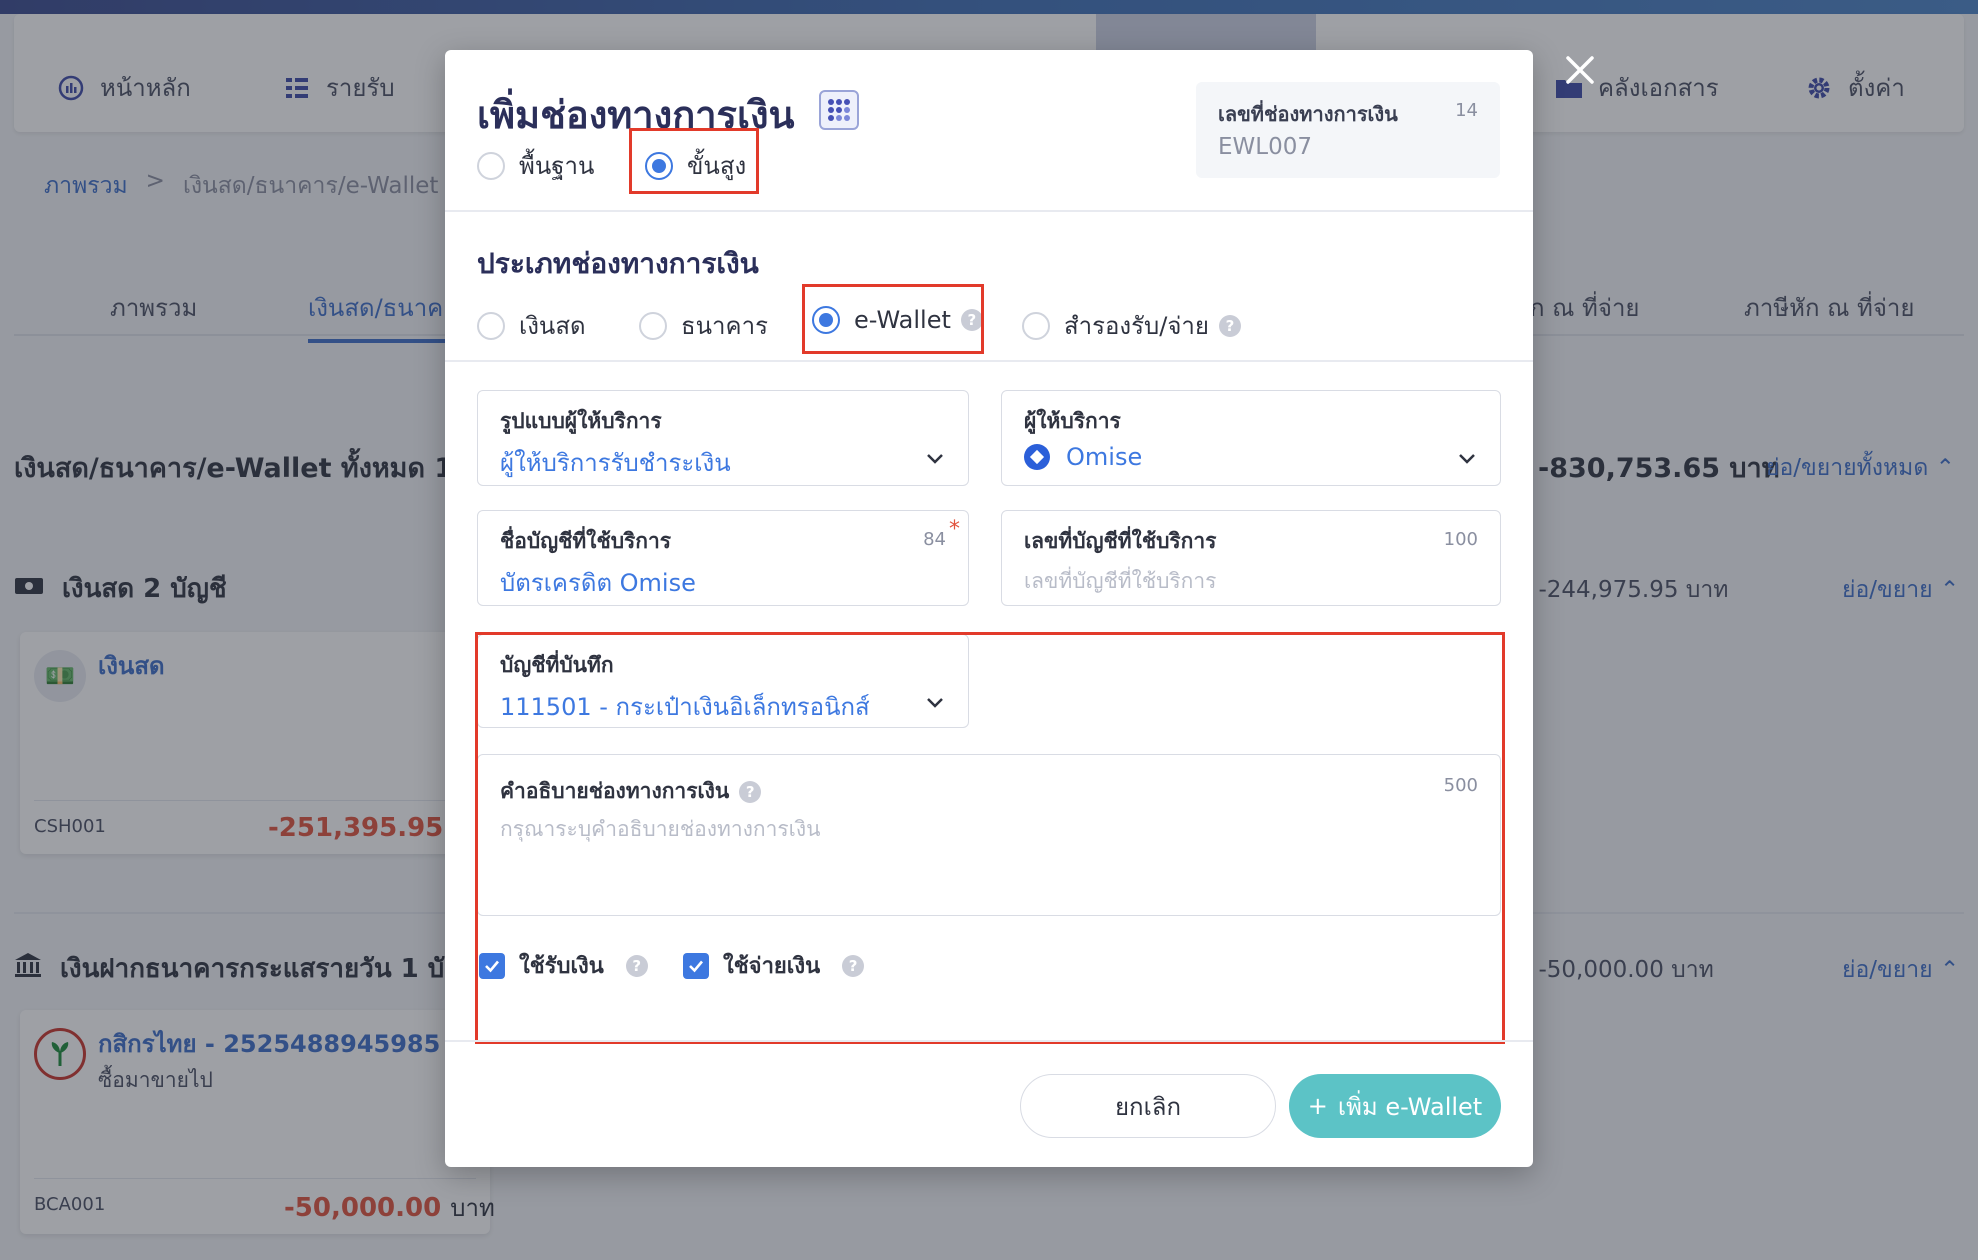  I want to click on cancel-button: ยกเลิก, so click(1148, 1106).